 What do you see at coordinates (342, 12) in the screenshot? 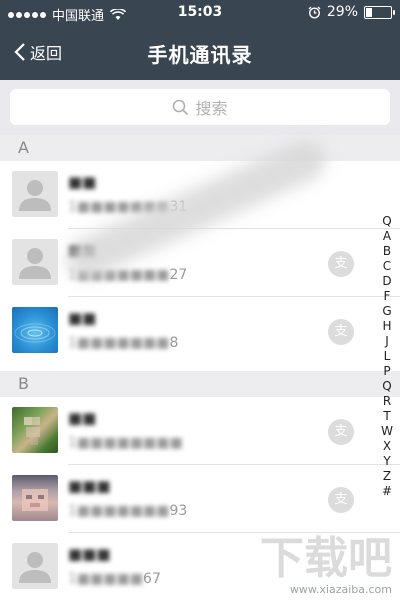
I see `battery-percent: 29%` at bounding box center [342, 12].